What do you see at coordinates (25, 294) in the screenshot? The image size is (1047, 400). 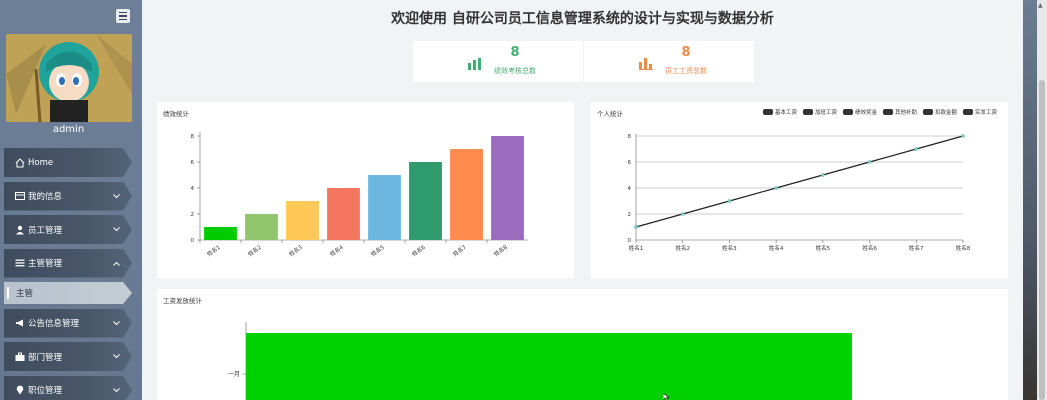 I see `sidebar-item-label: 主管` at bounding box center [25, 294].